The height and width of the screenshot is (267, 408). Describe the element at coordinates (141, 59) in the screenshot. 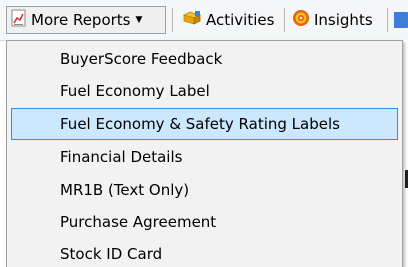

I see `menu-item-label: BuyerScore Feedback` at that location.